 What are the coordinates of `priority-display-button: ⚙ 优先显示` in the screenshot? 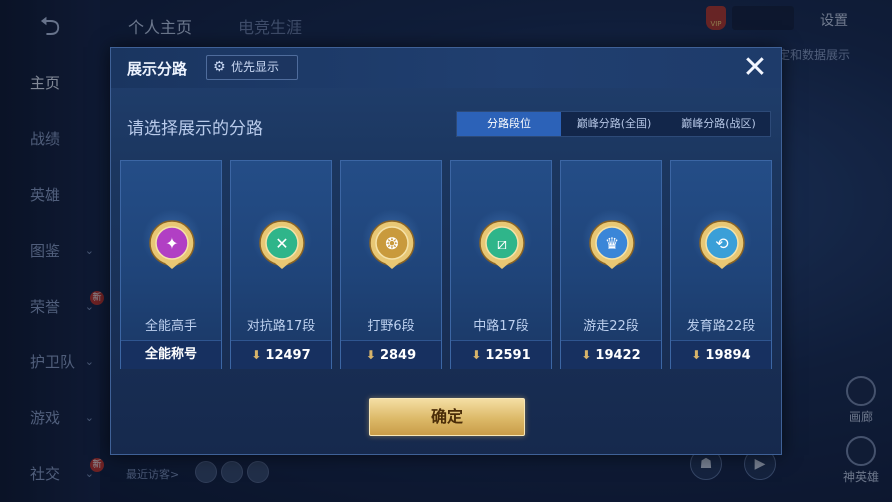 It's located at (252, 67).